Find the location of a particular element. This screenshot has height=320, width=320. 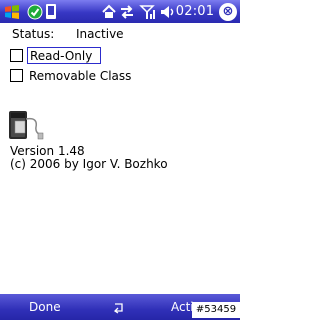

read-only-checkbox is located at coordinates (16, 55).